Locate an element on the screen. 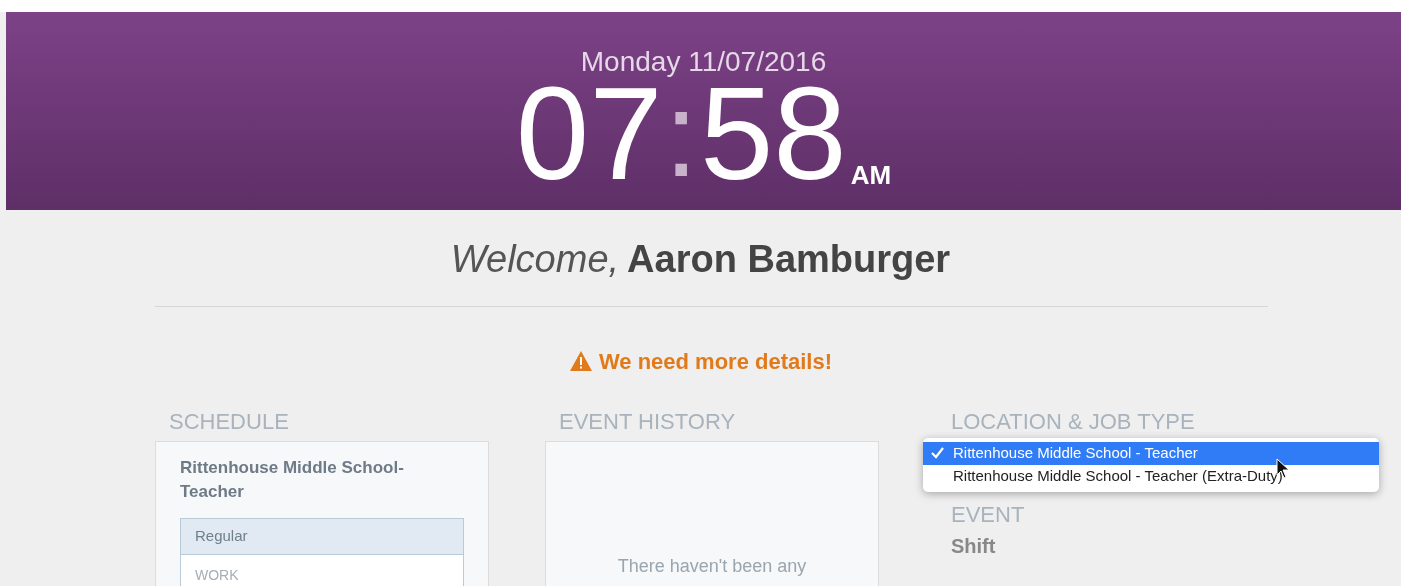  checkmark-icon is located at coordinates (937, 453).